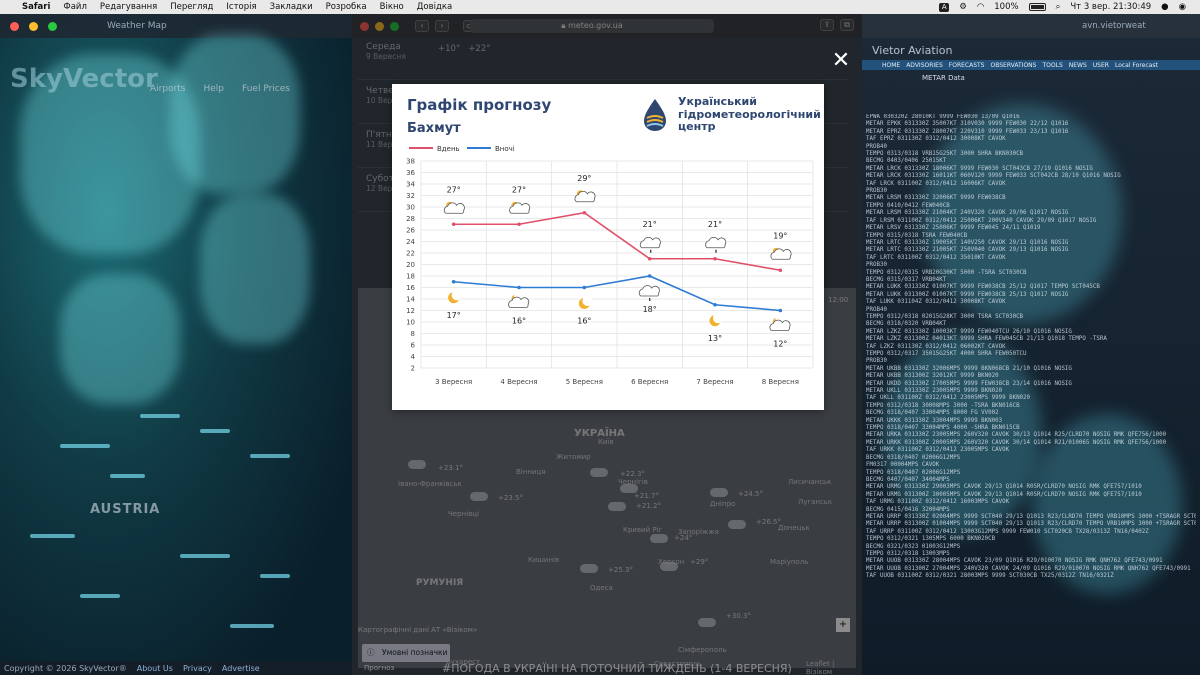 Image resolution: width=1200 pixels, height=675 pixels. Describe the element at coordinates (415, 652) in the screenshot. I see `legend-button-label: Умовні позначки` at that location.